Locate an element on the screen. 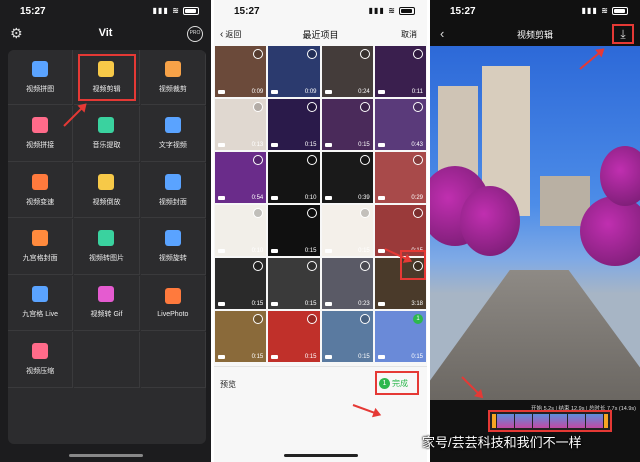  tool-tile: 视频转图片 is located at coordinates (107, 247).